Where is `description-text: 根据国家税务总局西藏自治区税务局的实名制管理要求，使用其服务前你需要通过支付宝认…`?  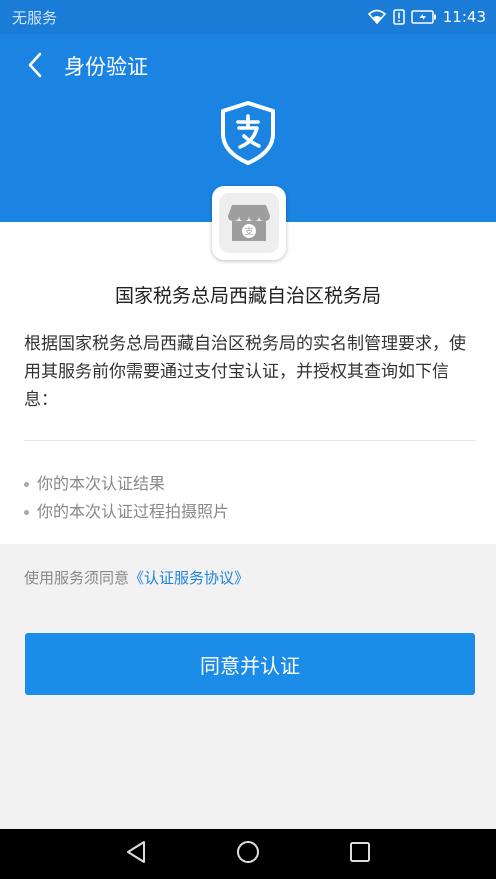 description-text: 根据国家税务总局西藏自治区税务局的实名制管理要求，使用其服务前你需要通过支付宝认… is located at coordinates (245, 372).